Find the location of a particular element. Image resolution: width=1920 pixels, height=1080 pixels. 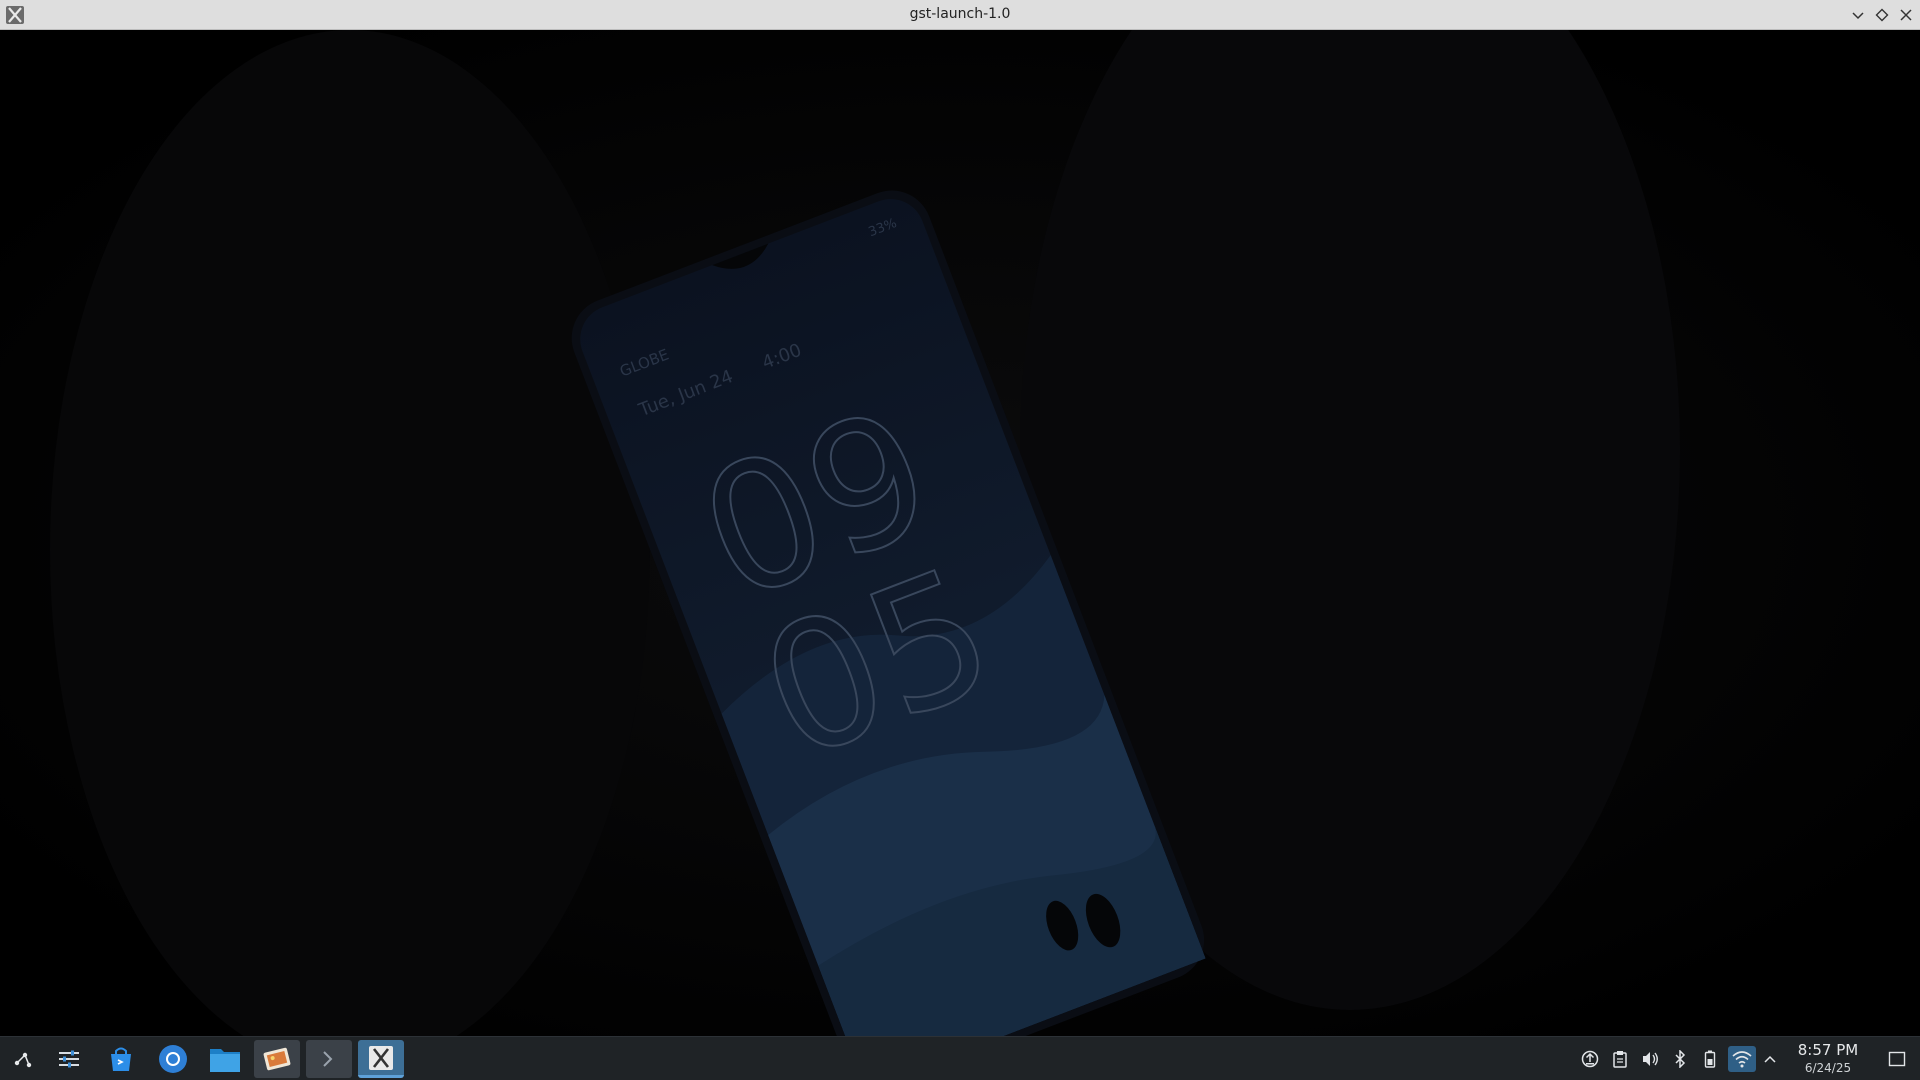

clipboard-icon is located at coordinates (1620, 1059).